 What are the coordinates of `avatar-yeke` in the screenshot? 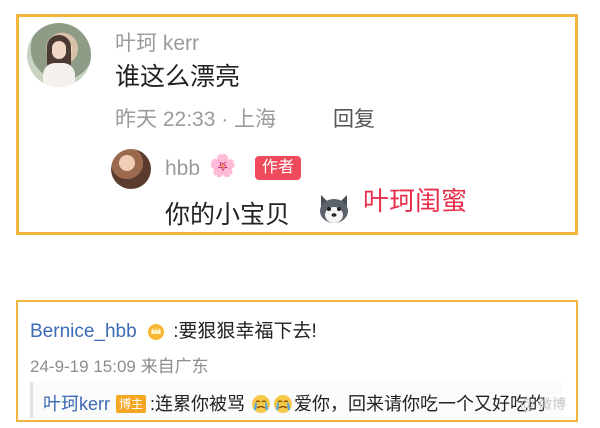 It's located at (59, 55).